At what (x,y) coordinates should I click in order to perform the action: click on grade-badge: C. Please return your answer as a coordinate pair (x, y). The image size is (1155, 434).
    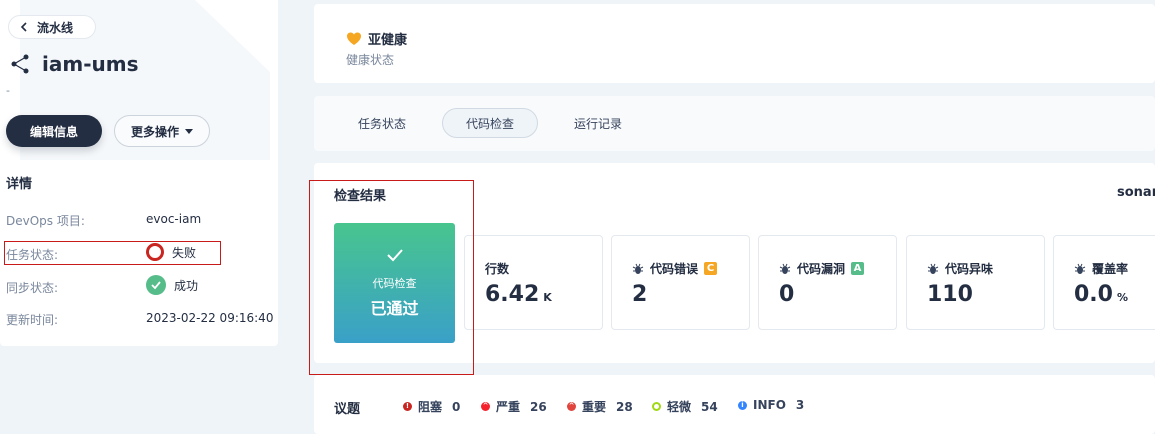
    Looking at the image, I should click on (711, 268).